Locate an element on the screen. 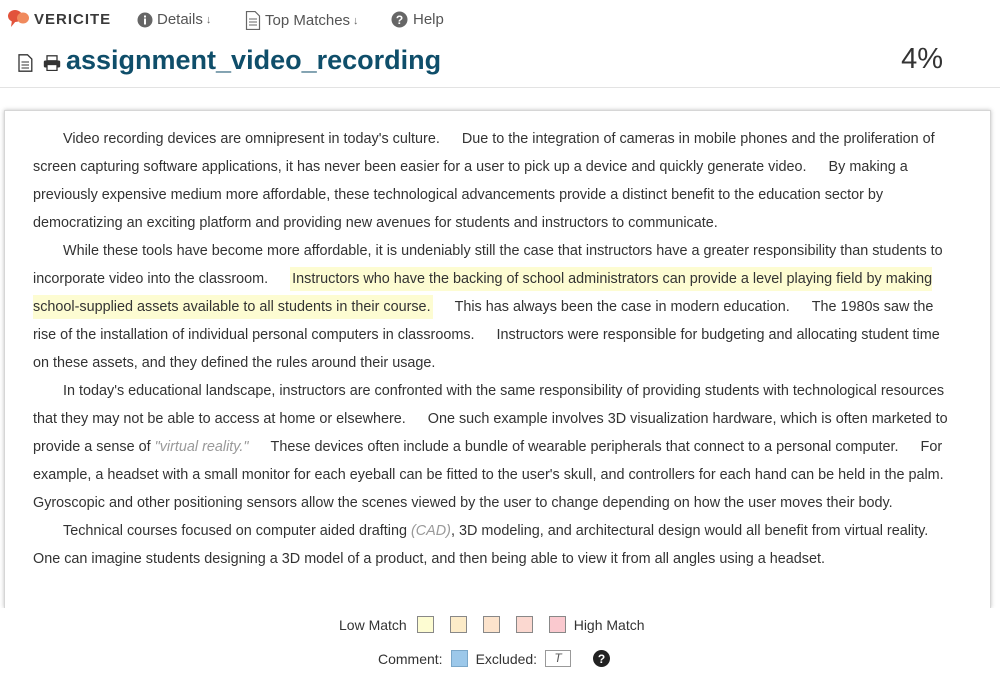 Image resolution: width=1000 pixels, height=677 pixels. help-menu: ? Help is located at coordinates (417, 19).